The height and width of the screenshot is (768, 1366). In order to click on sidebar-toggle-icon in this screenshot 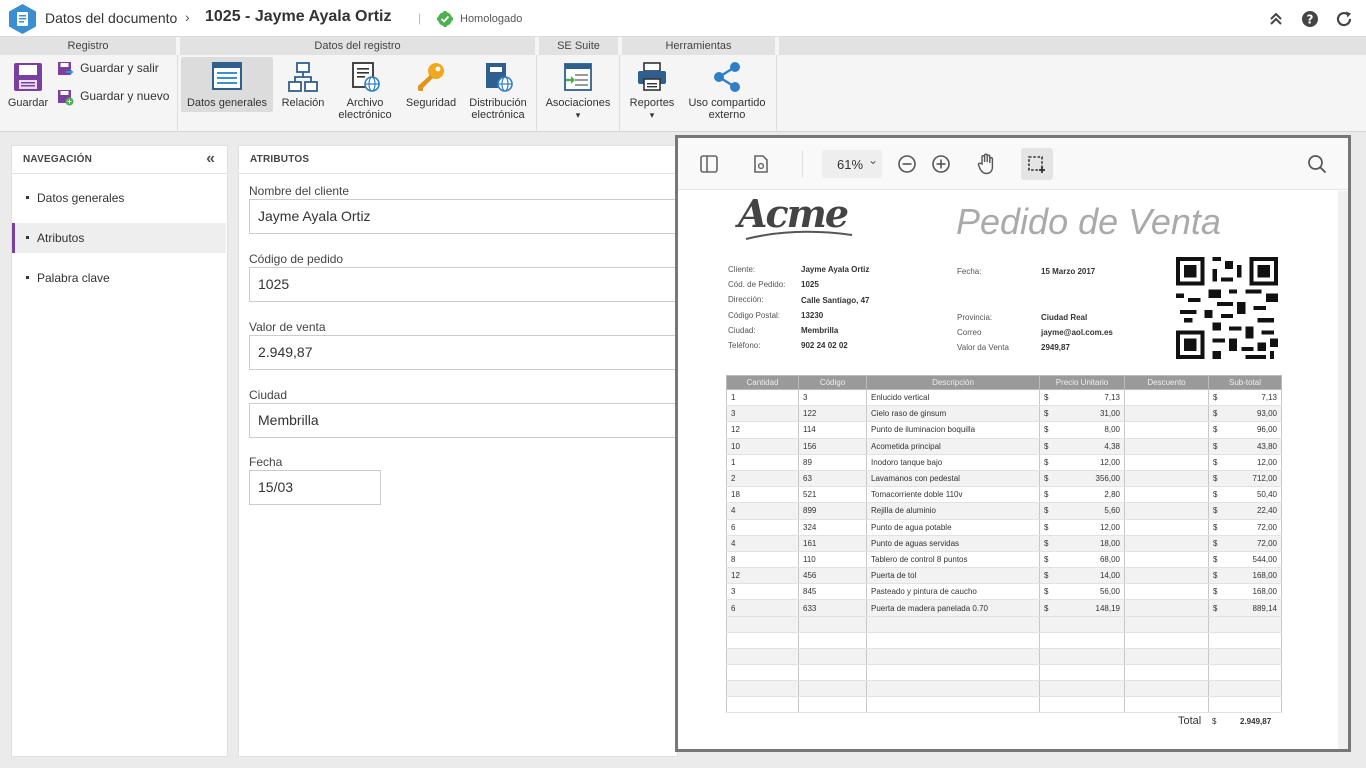, I will do `click(709, 164)`.